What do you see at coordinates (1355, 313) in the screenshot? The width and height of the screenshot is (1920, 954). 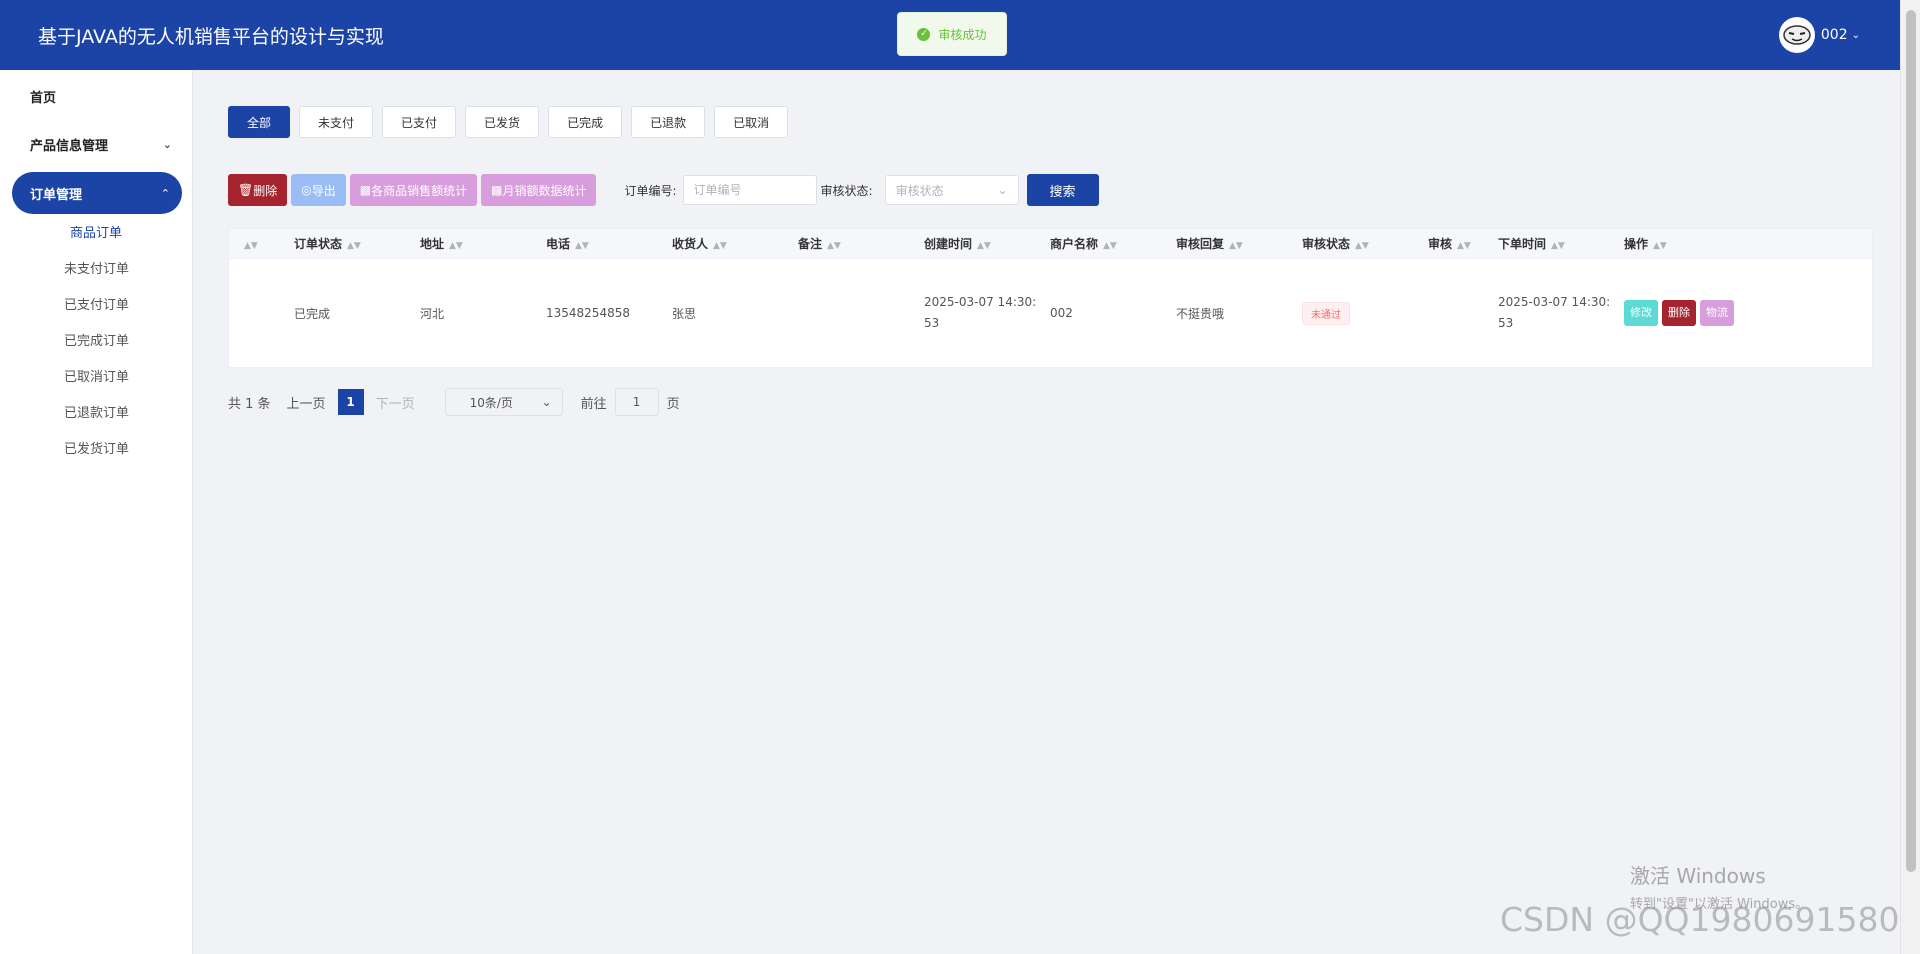 I see `audit-status-cell: 未通过` at bounding box center [1355, 313].